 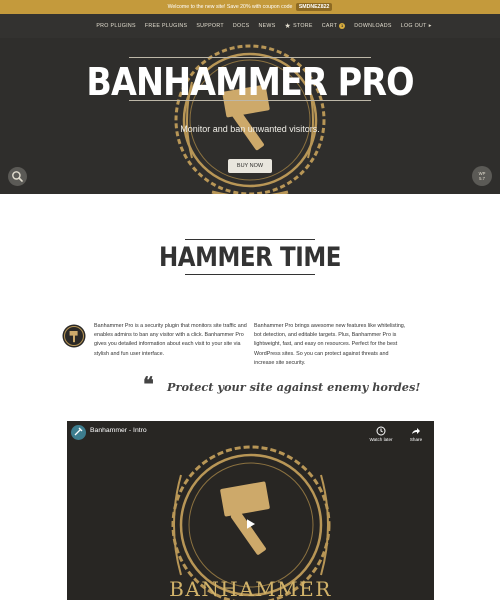 I want to click on watch-later-button: Watch later, so click(x=381, y=434).